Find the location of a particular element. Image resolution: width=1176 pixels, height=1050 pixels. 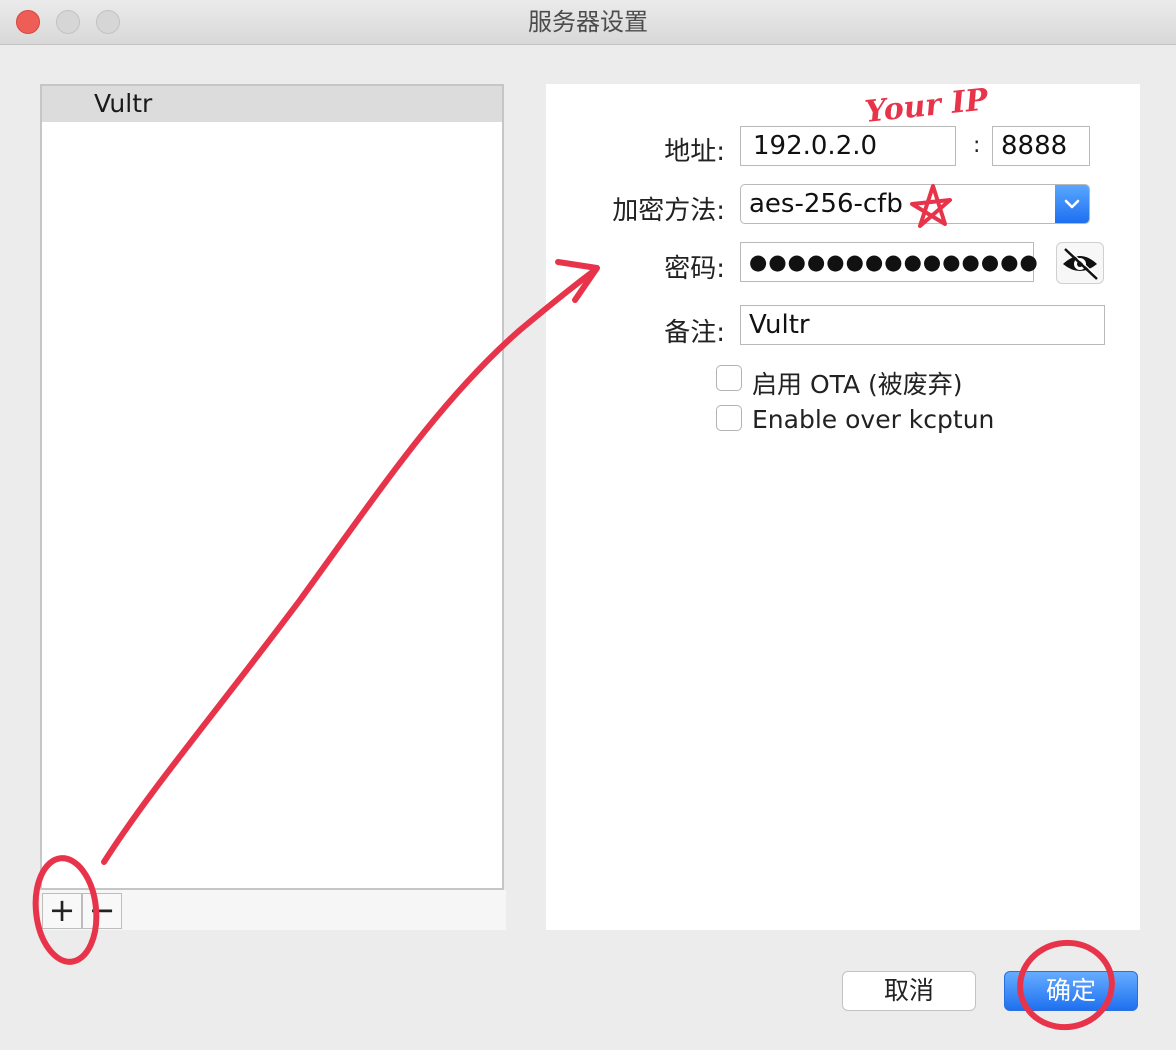

title-bar: 服务器设置 is located at coordinates (588, 22).